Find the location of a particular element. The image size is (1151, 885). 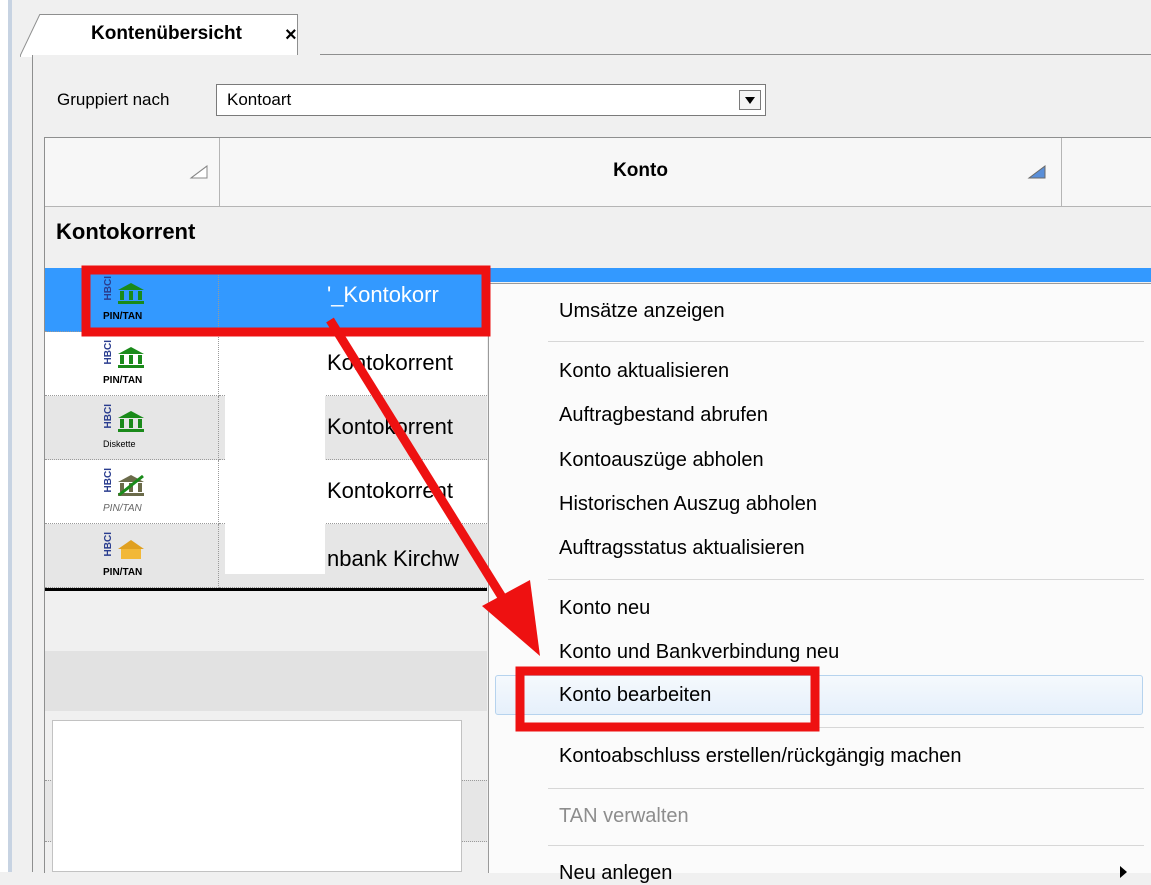

menu-item-umsaetze-anzeigen: Umsätze anzeigen is located at coordinates (642, 311).